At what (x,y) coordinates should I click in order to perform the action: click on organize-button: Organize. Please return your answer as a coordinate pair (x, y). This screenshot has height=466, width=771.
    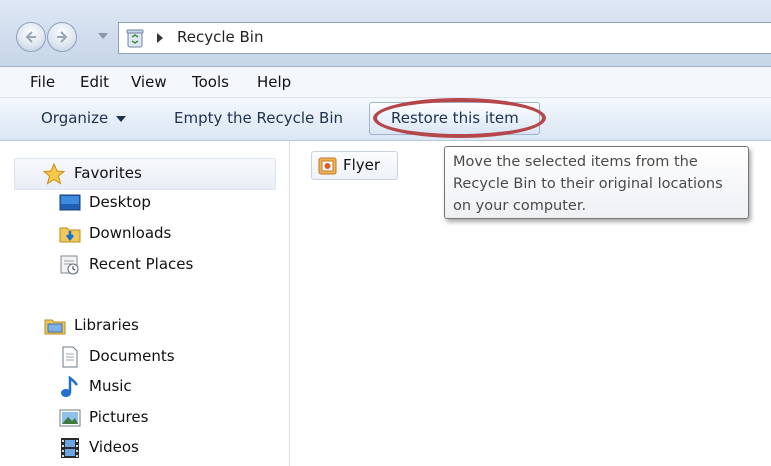
    Looking at the image, I should click on (84, 118).